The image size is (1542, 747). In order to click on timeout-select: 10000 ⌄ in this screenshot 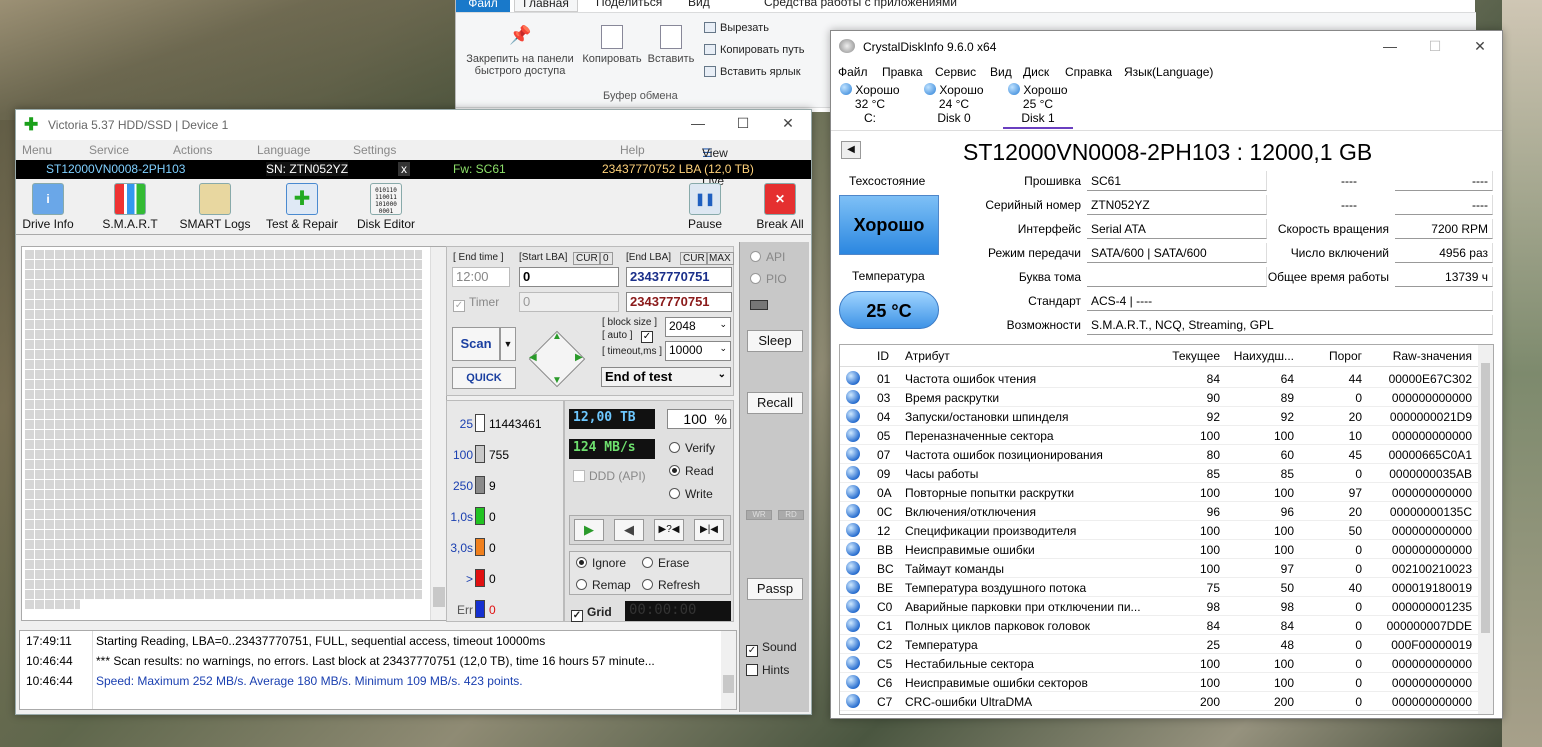, I will do `click(698, 351)`.